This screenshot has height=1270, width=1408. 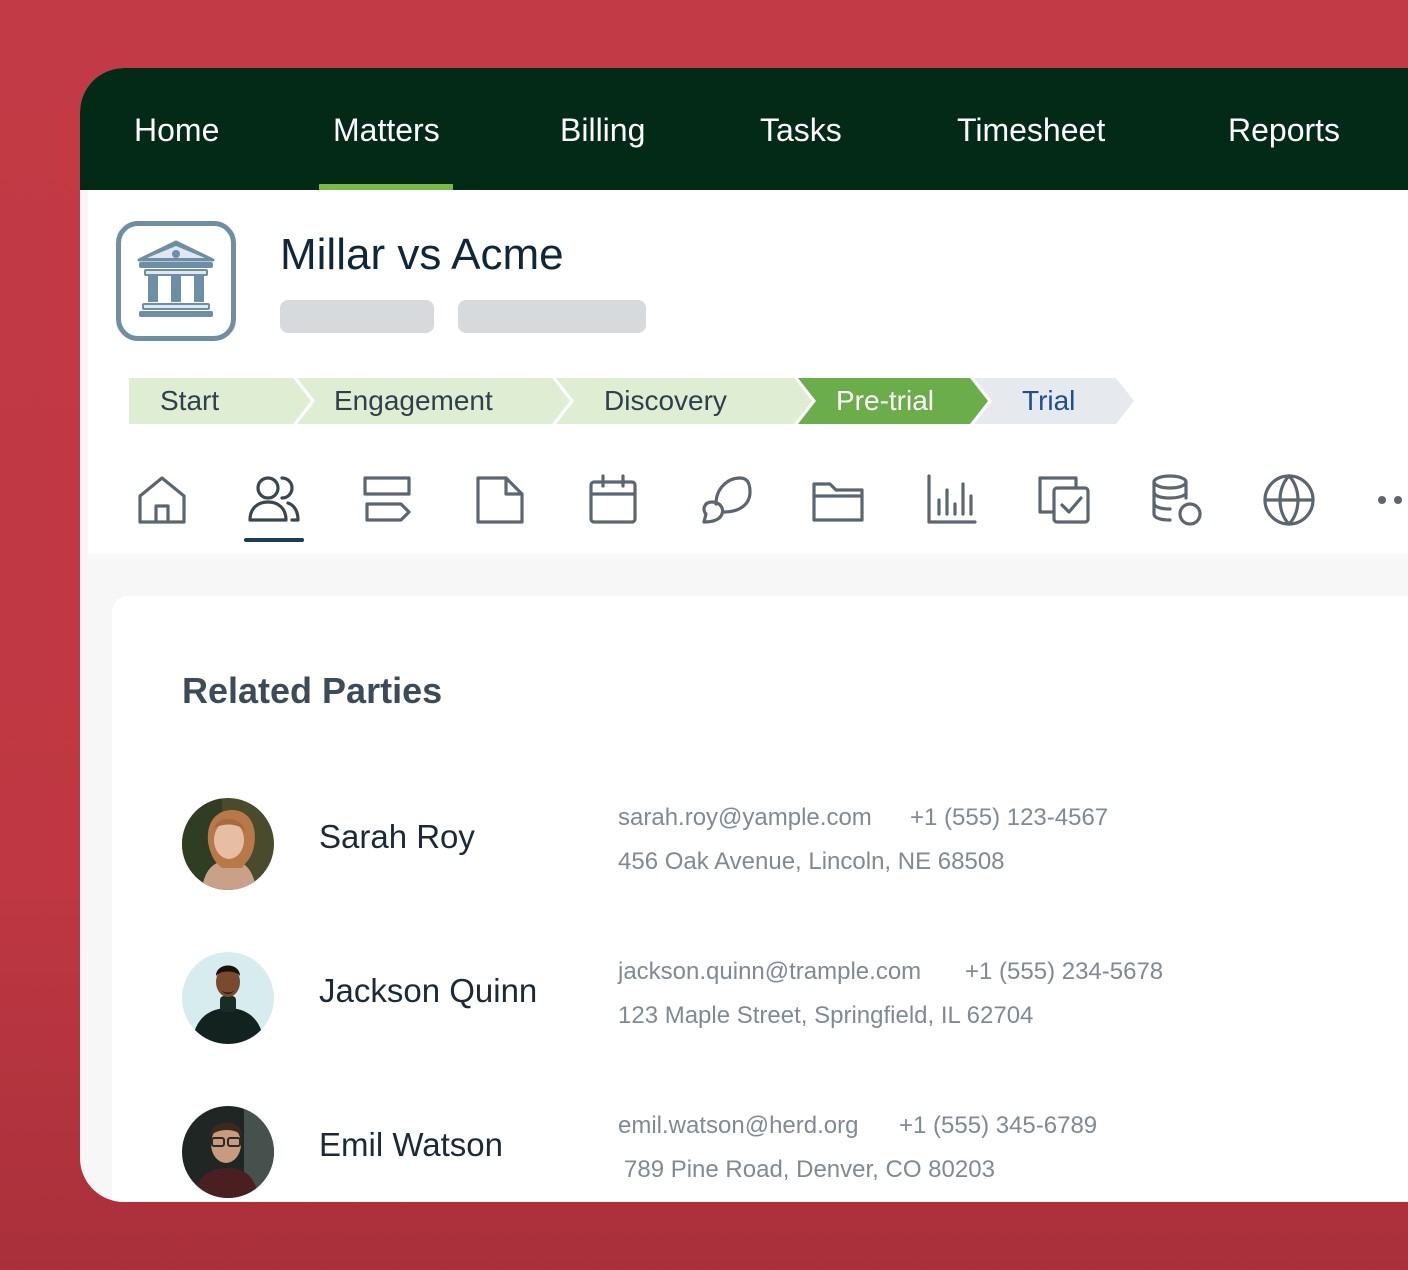 I want to click on globe-icon, so click(x=1289, y=500).